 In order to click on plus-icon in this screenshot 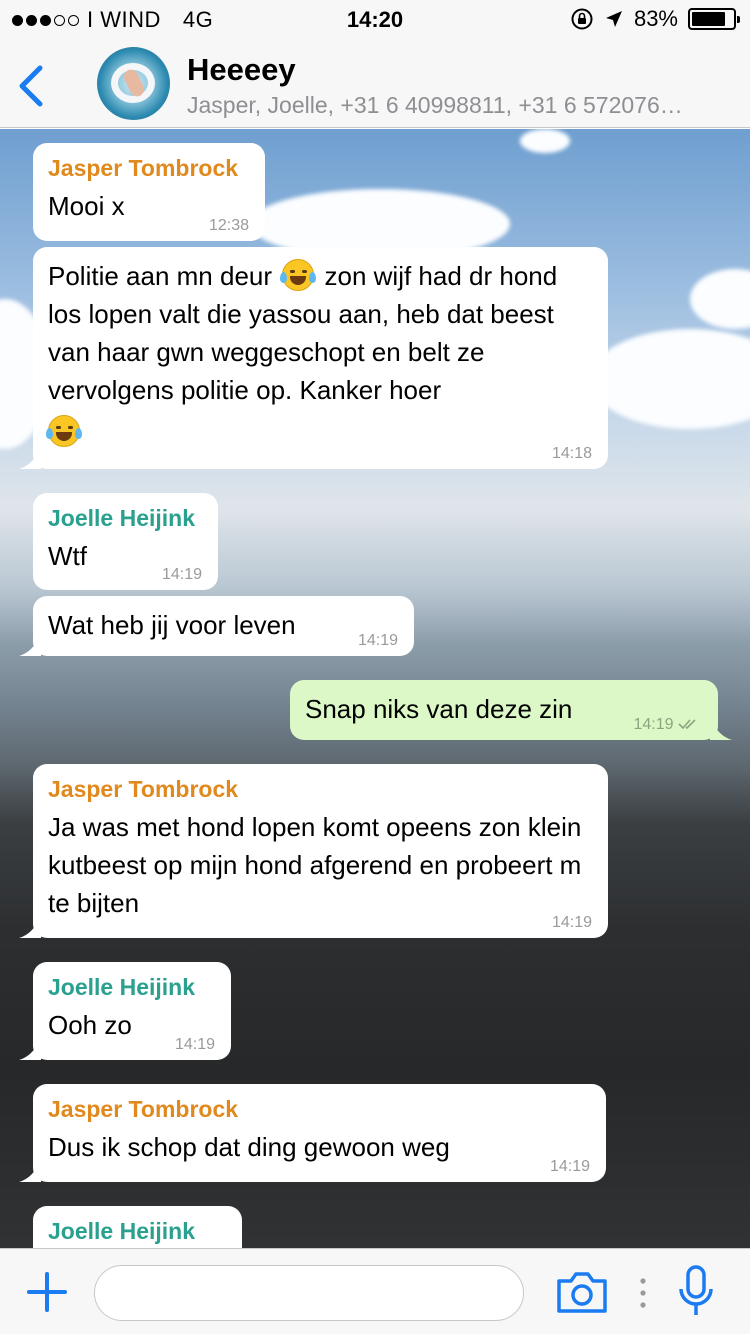, I will do `click(47, 1292)`.